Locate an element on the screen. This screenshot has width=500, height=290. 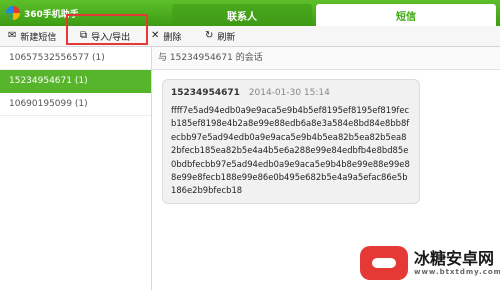
highlight-box is located at coordinates (107, 29).